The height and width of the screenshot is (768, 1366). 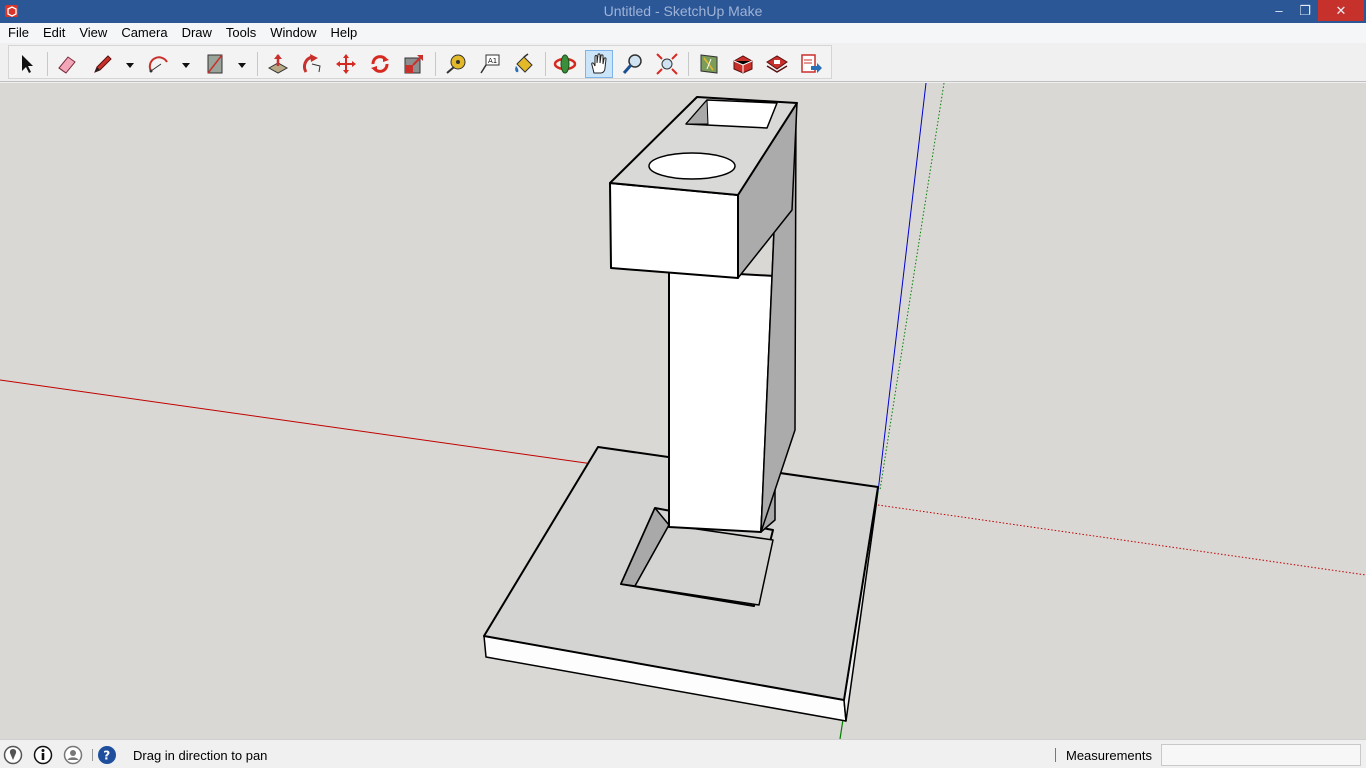 I want to click on status-bar: ? Drag in direction to pan Measurements, so click(x=683, y=753).